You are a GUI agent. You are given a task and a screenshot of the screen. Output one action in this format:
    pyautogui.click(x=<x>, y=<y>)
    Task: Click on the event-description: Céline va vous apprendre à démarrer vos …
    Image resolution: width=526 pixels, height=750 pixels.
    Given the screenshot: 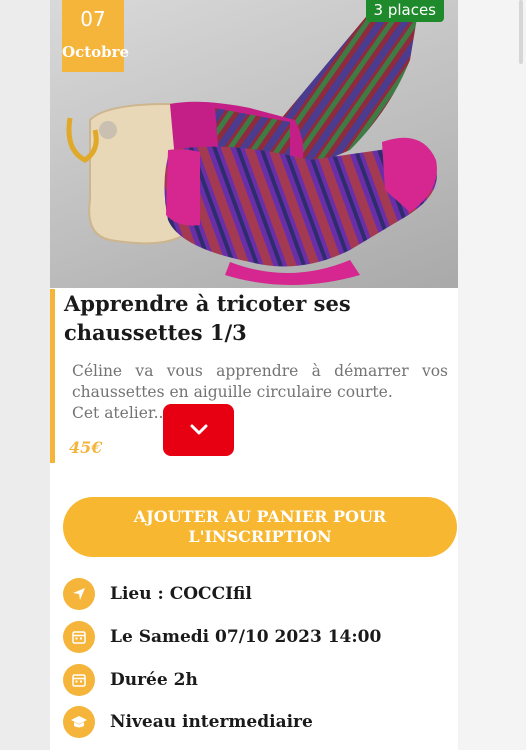 What is the action you would take?
    pyautogui.click(x=260, y=392)
    